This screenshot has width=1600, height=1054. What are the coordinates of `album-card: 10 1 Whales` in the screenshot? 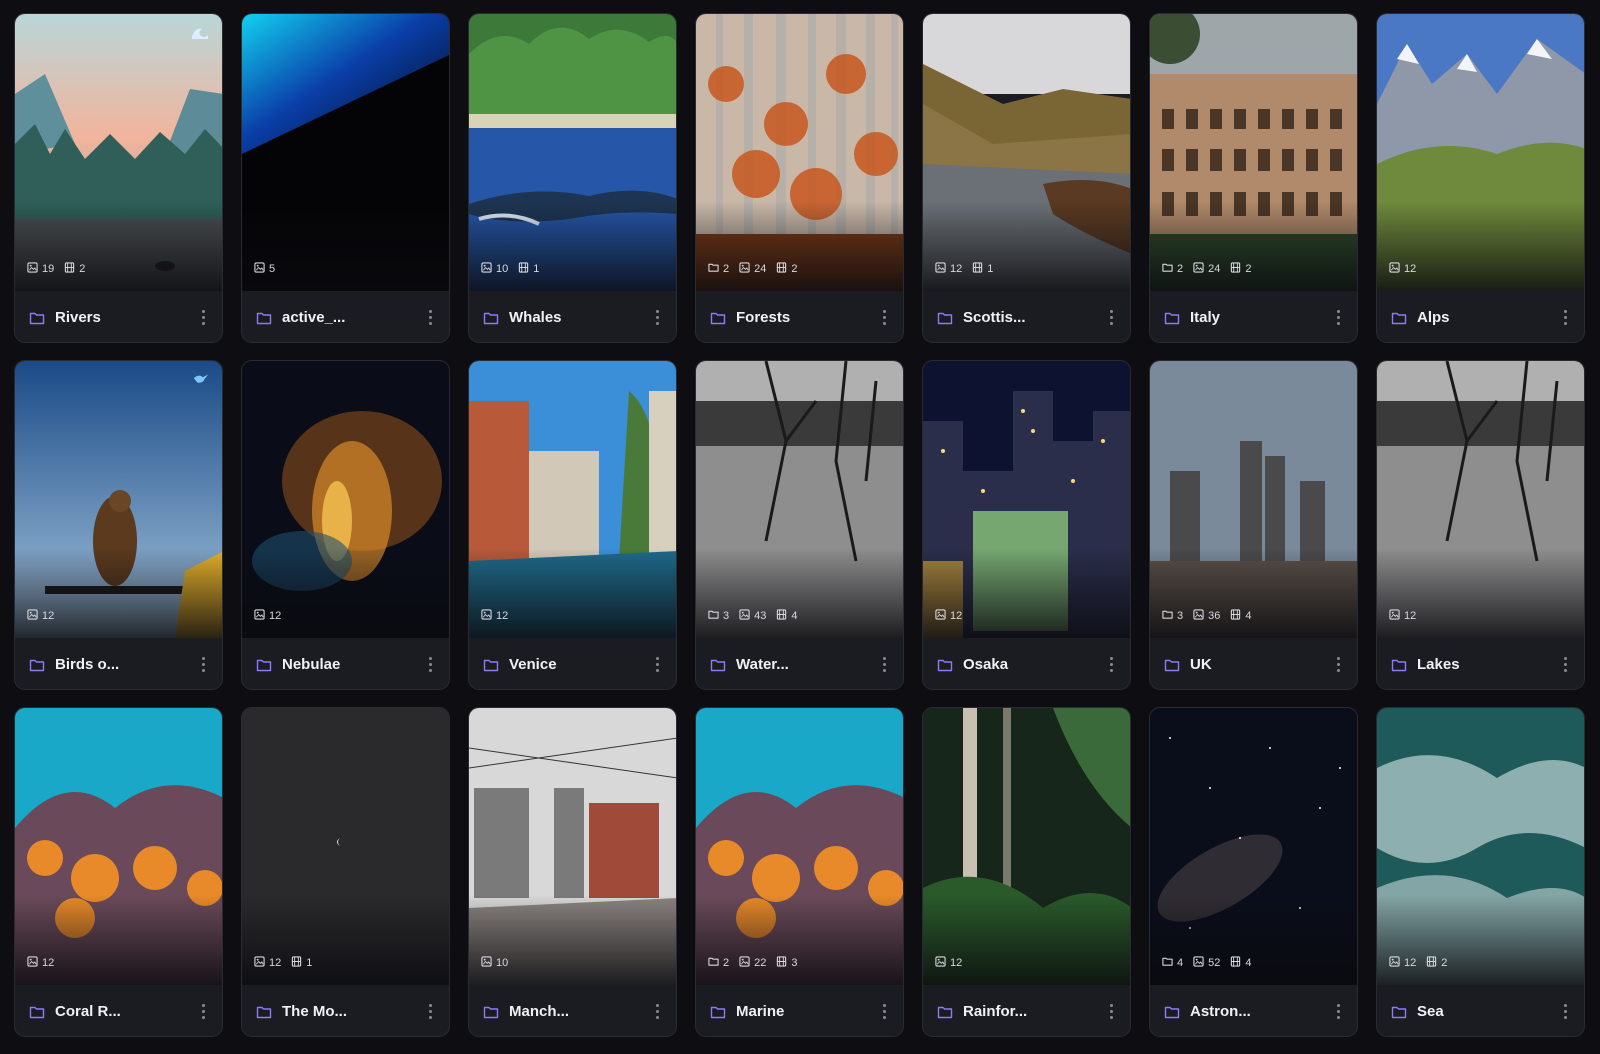 It's located at (572, 178).